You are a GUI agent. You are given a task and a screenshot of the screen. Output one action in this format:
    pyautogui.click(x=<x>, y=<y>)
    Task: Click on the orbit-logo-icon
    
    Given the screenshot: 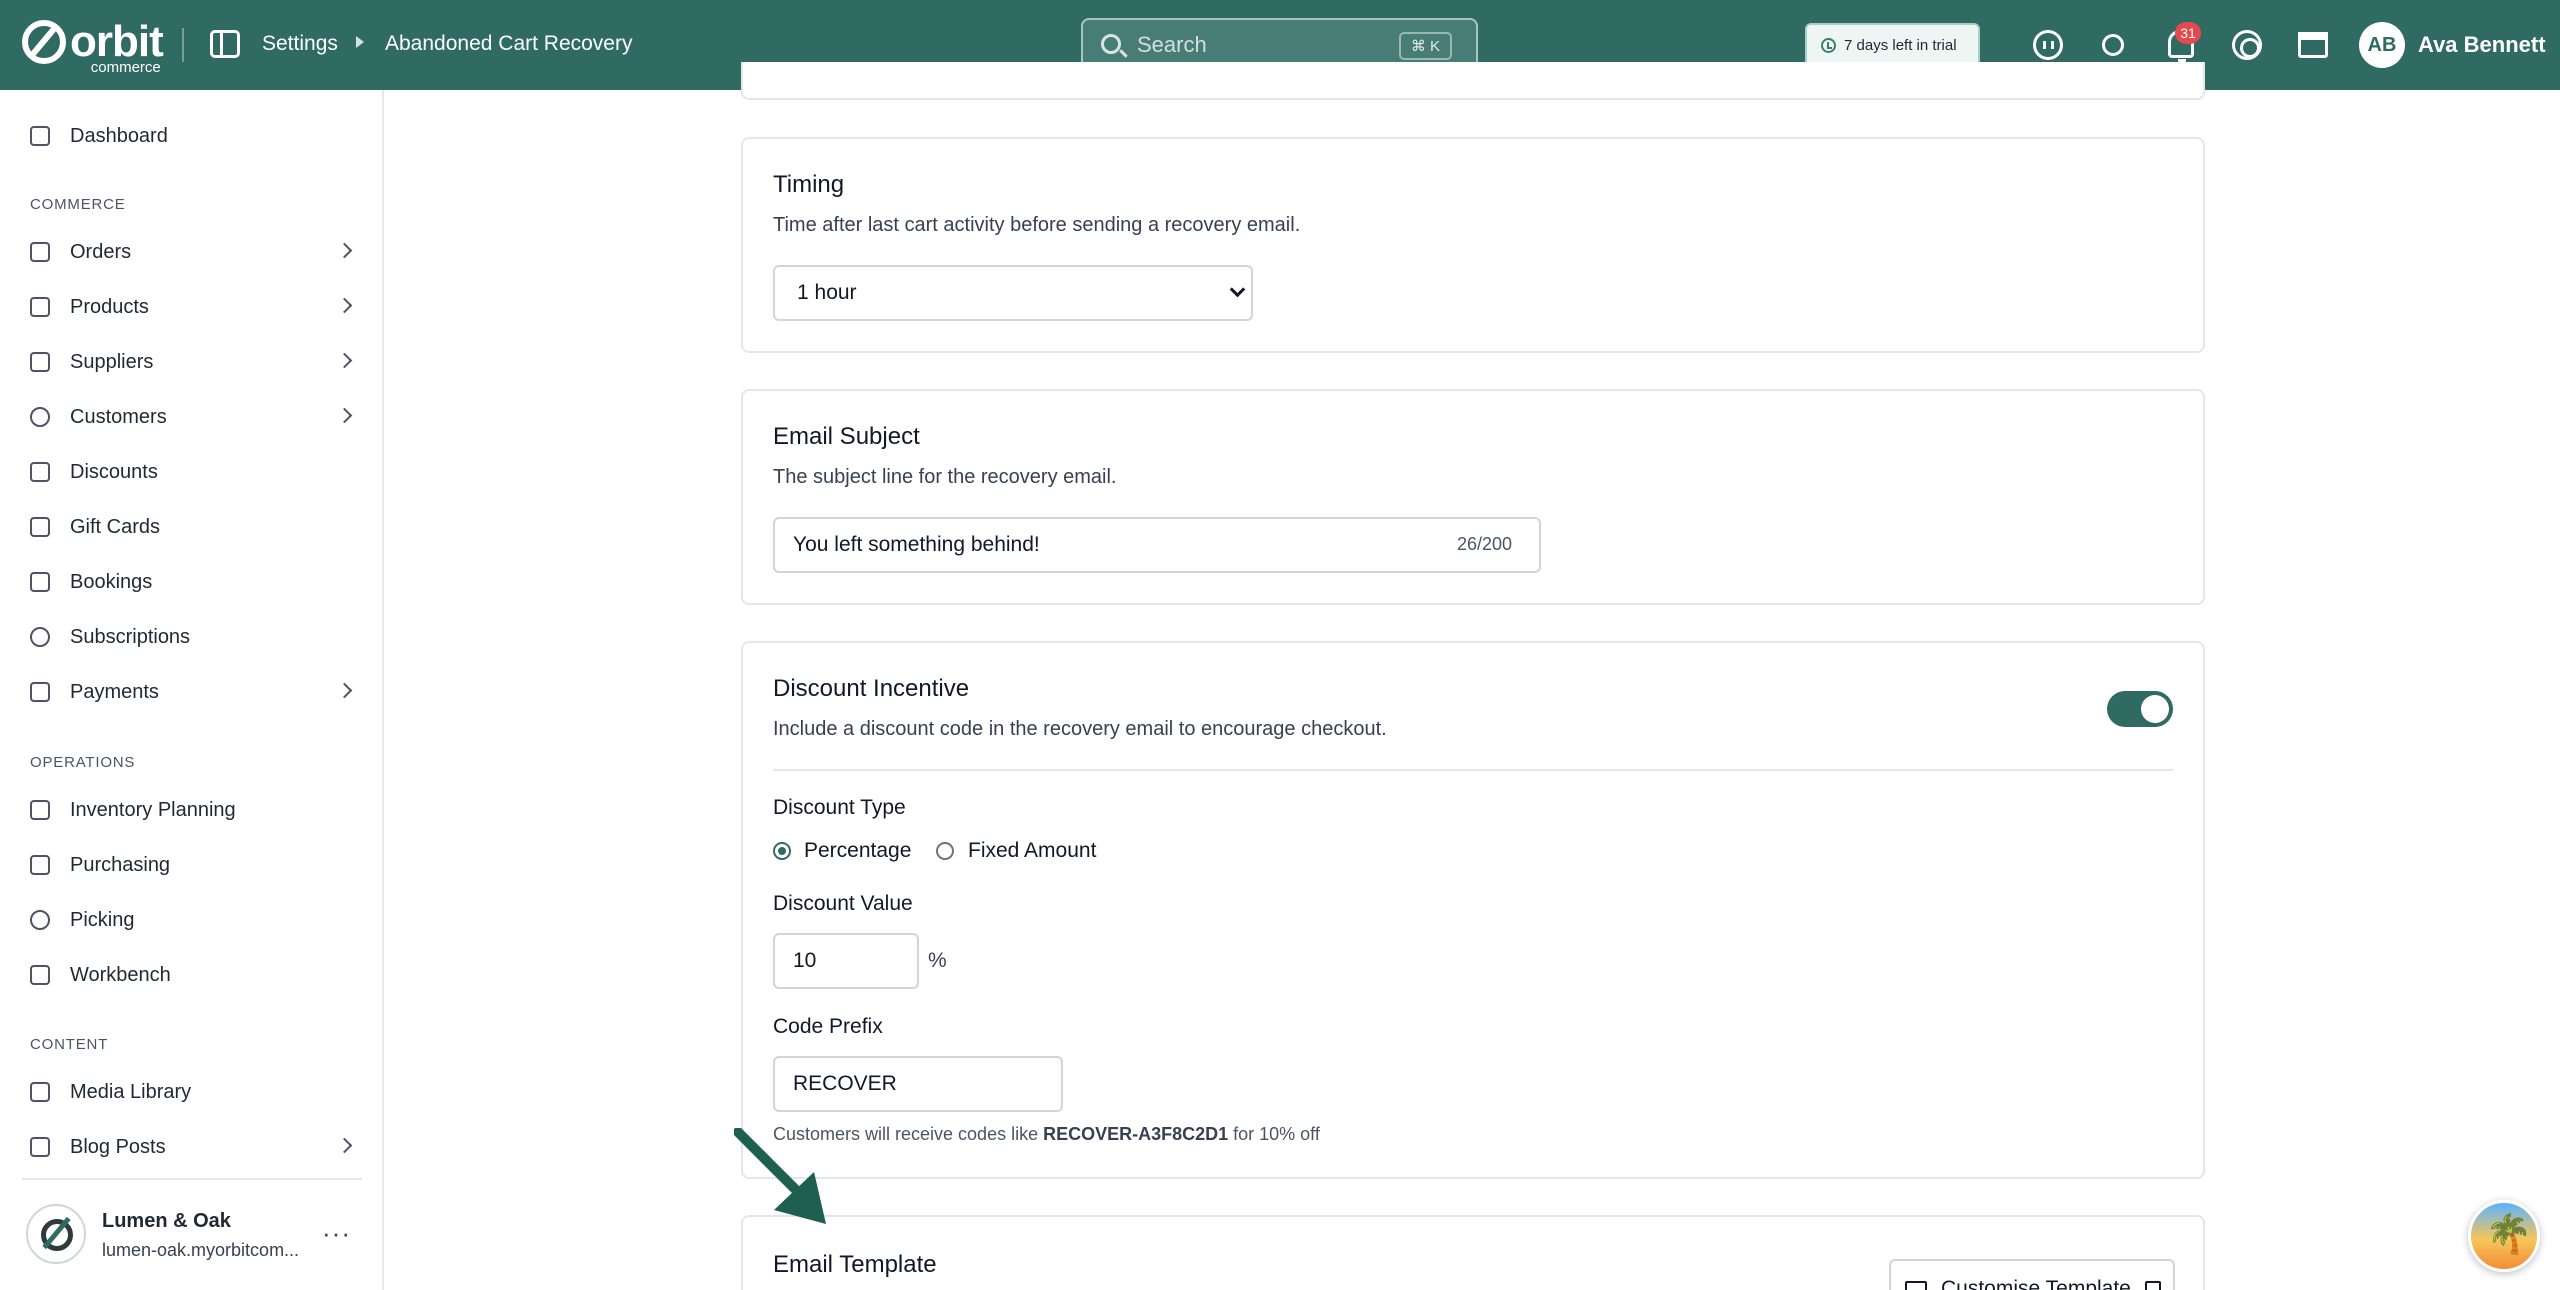 What is the action you would take?
    pyautogui.click(x=44, y=42)
    